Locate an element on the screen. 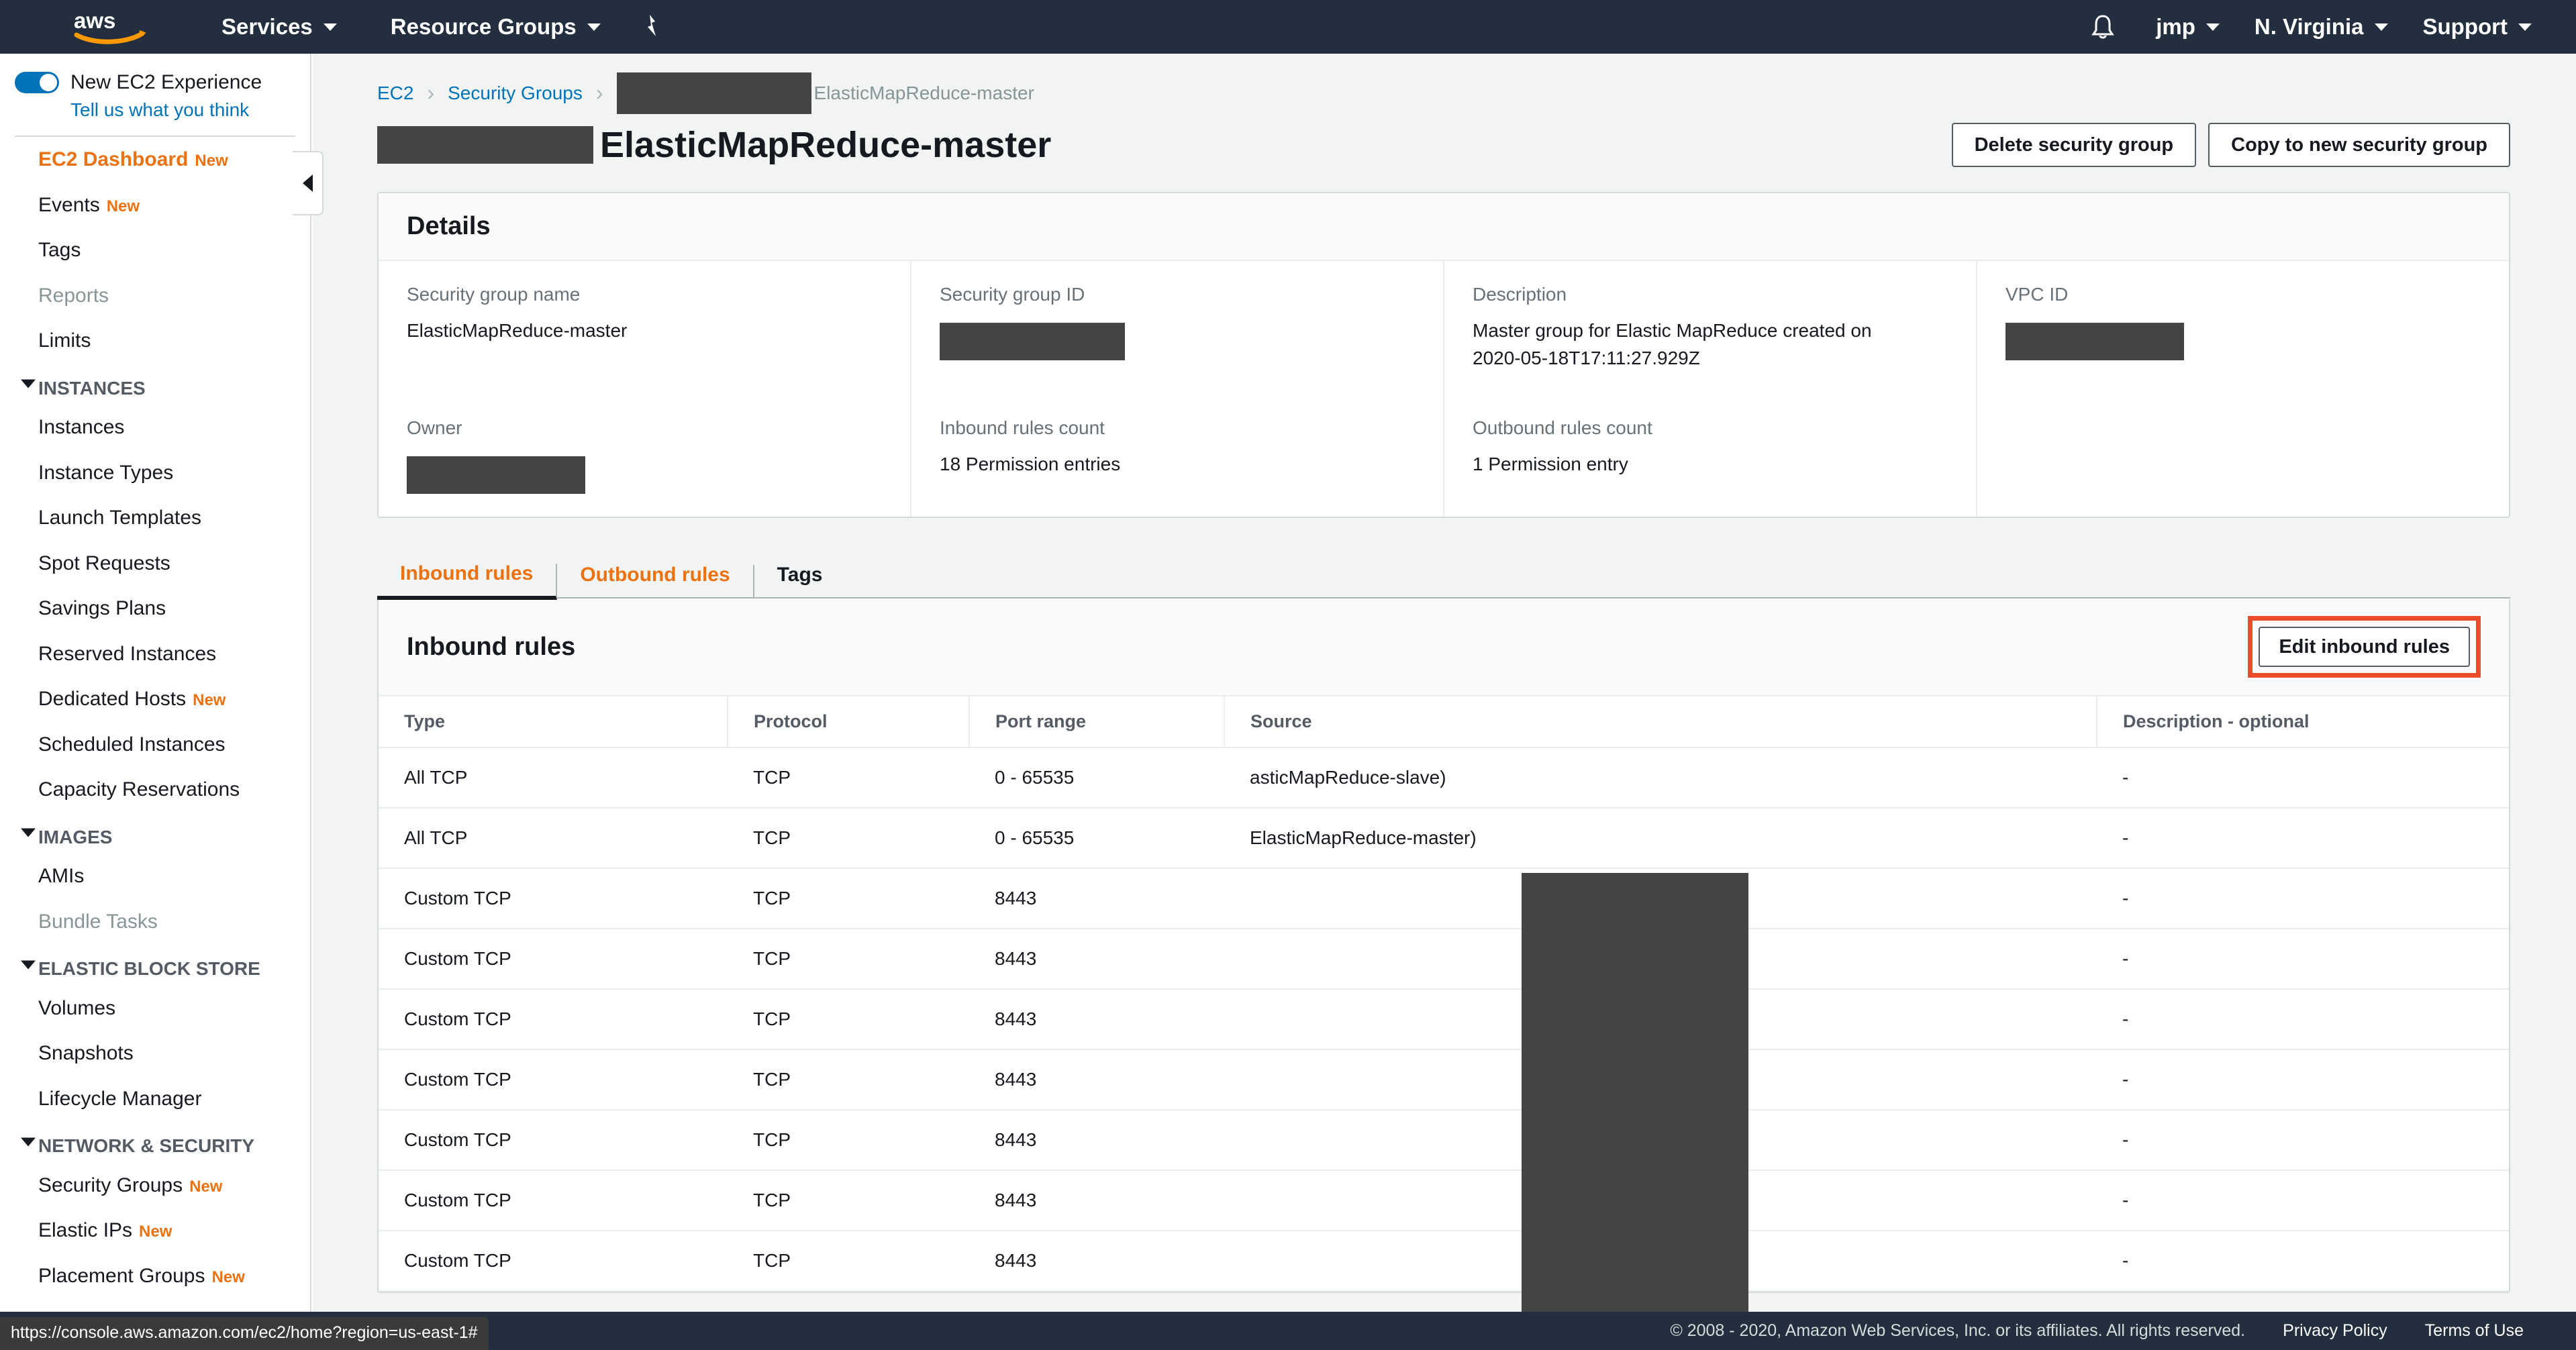 Image resolution: width=2576 pixels, height=1350 pixels. tell-us-what-you-think-link: Tell us what you think is located at coordinates (190, 110).